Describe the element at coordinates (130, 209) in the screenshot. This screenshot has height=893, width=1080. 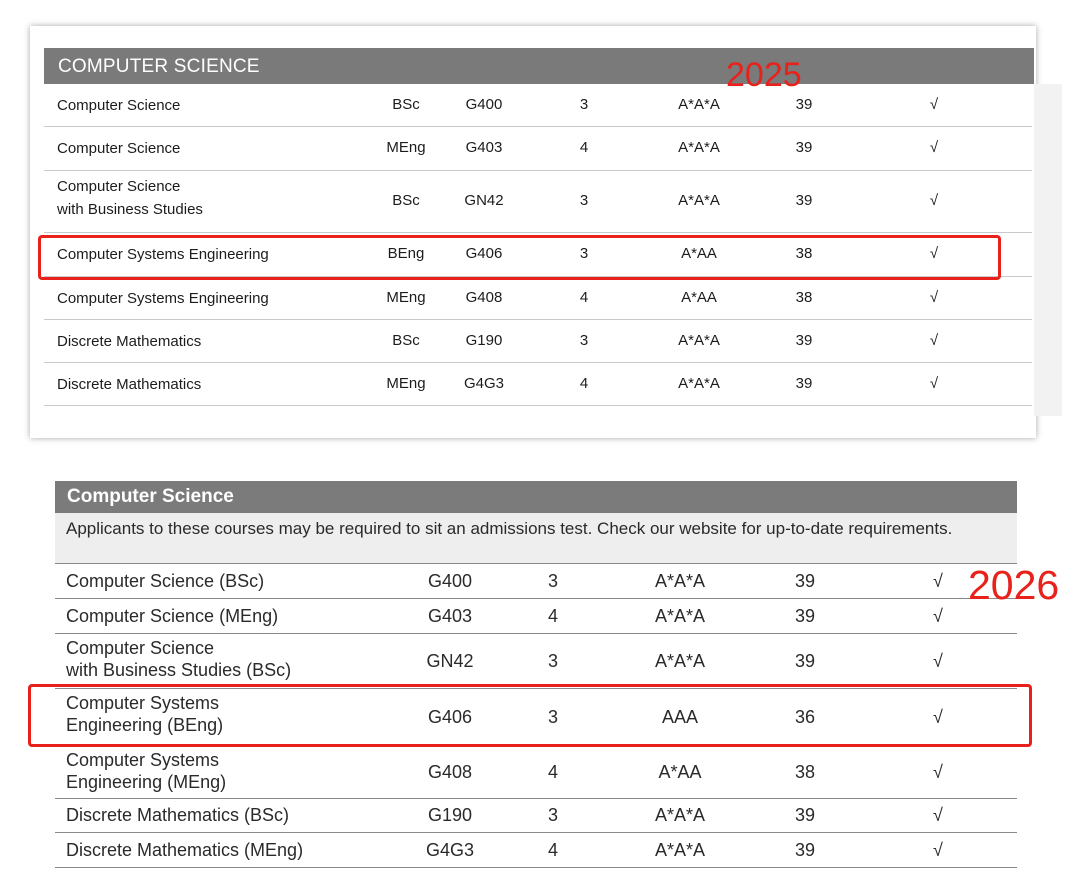
I see `course-title-line: with Business Studies` at that location.